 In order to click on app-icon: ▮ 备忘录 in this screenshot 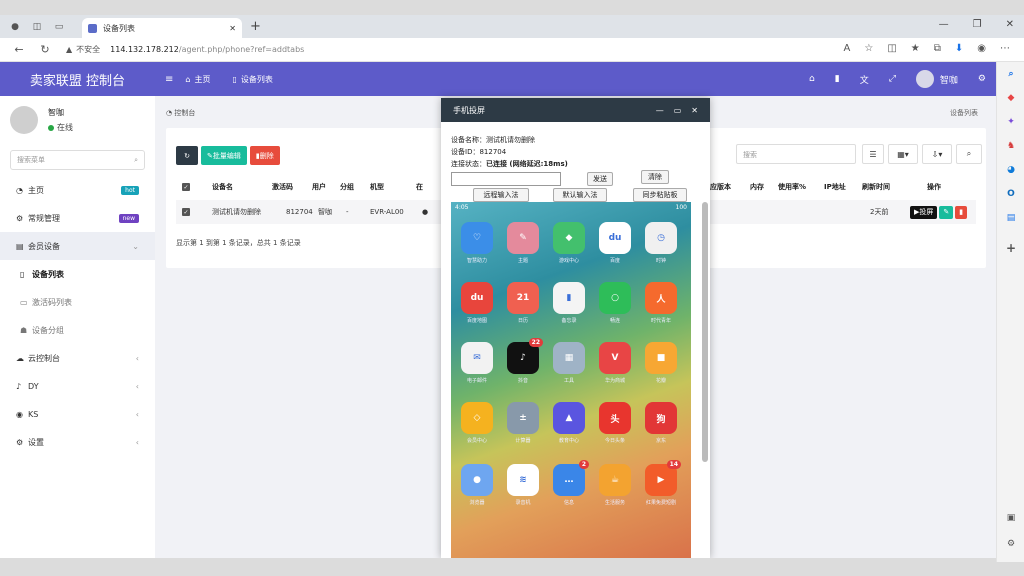, I will do `click(569, 303)`.